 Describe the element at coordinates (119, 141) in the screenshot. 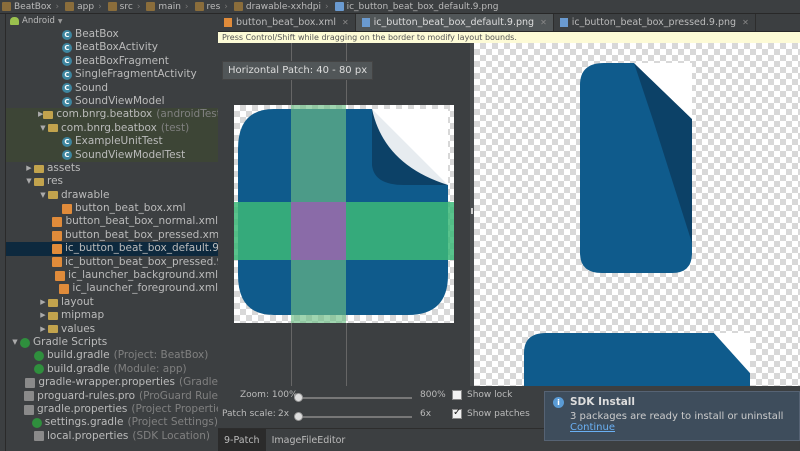

I see `tree-item-label: ExampleUnitTest` at that location.